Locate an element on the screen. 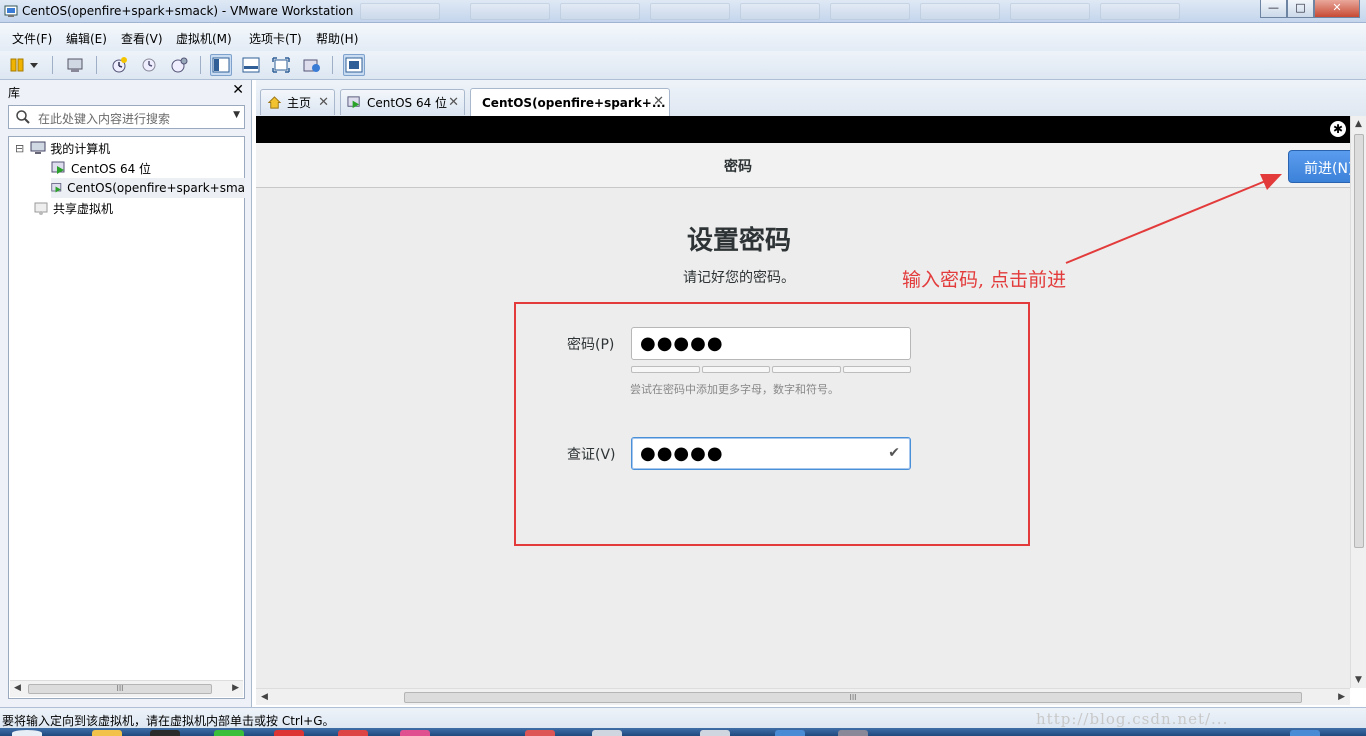 The height and width of the screenshot is (736, 1366). tab-home: 主页 ✕ is located at coordinates (297, 102).